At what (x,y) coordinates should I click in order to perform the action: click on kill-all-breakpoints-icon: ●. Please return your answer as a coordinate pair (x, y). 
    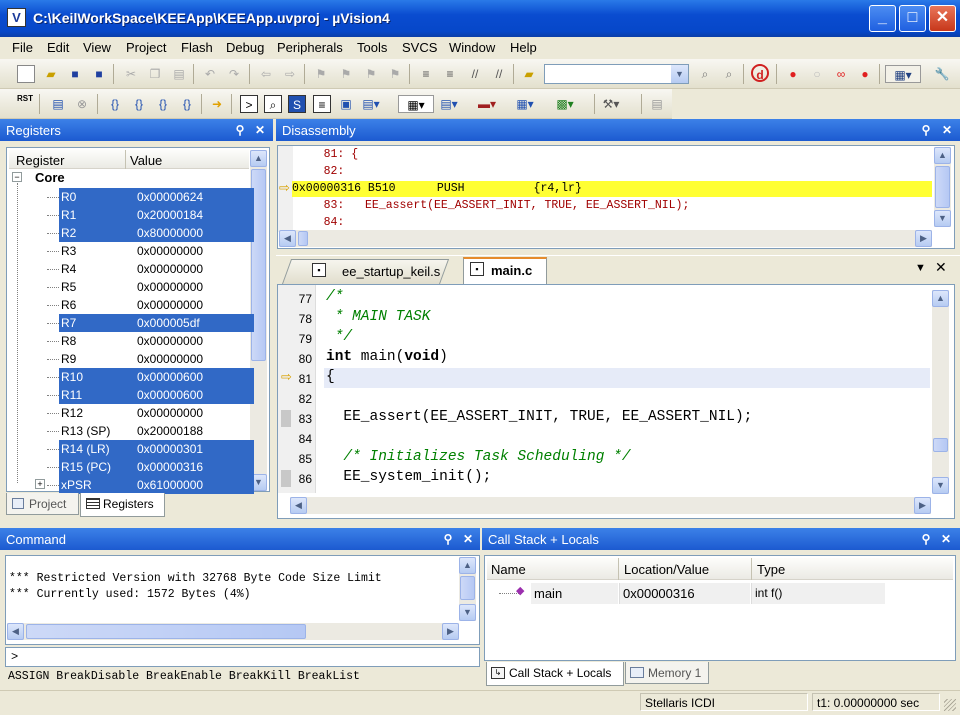
    Looking at the image, I should click on (865, 74).